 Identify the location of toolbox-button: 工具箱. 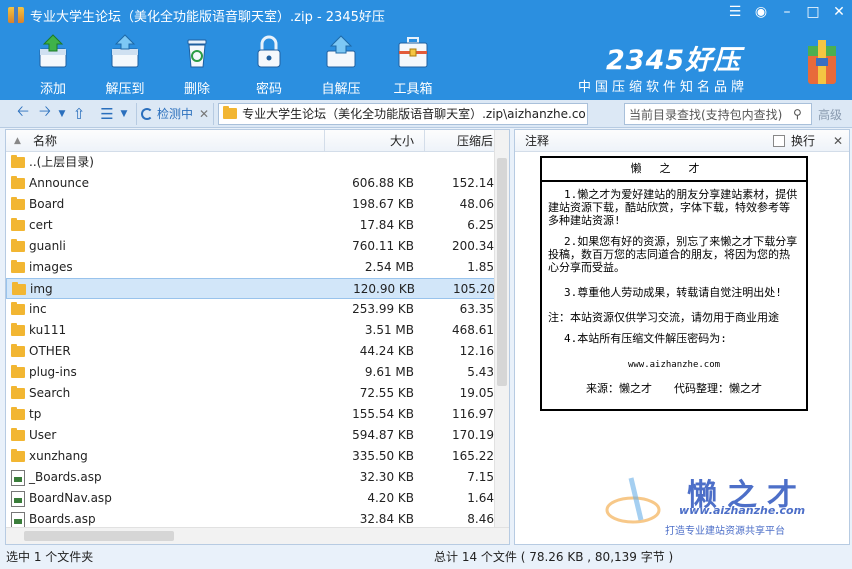
(413, 65).